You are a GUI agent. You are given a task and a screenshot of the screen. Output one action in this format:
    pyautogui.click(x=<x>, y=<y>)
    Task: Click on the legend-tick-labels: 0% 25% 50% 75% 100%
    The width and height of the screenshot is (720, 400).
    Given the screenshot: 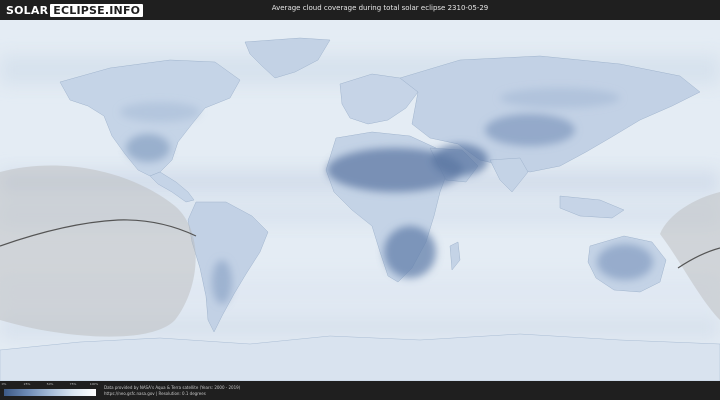 What is the action you would take?
    pyautogui.click(x=50, y=385)
    